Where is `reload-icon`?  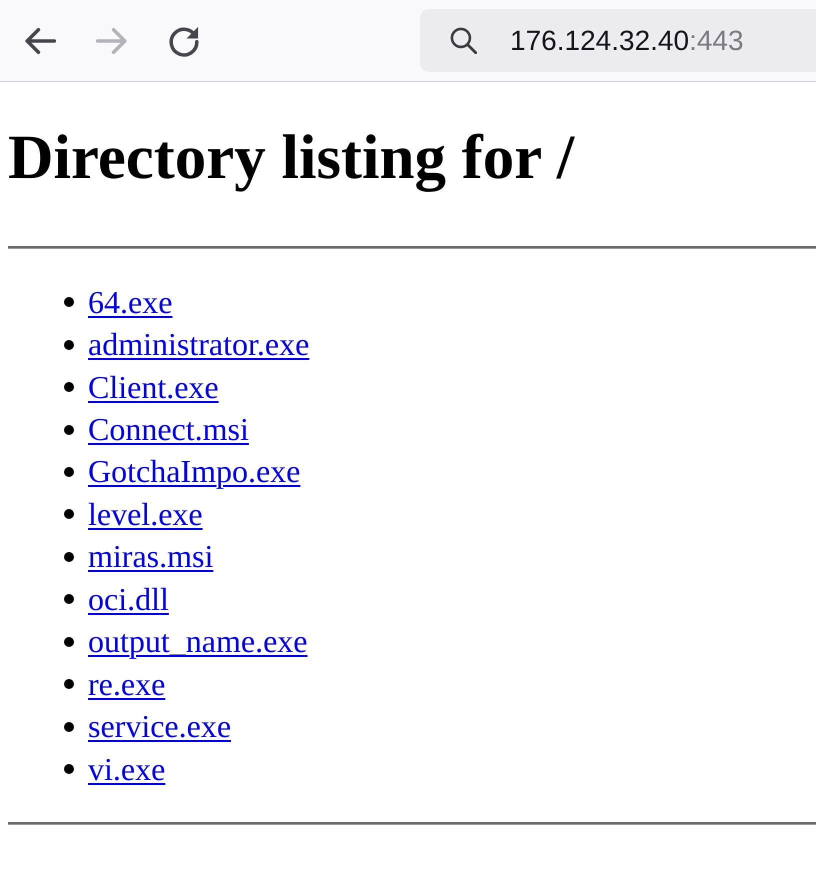
reload-icon is located at coordinates (184, 40).